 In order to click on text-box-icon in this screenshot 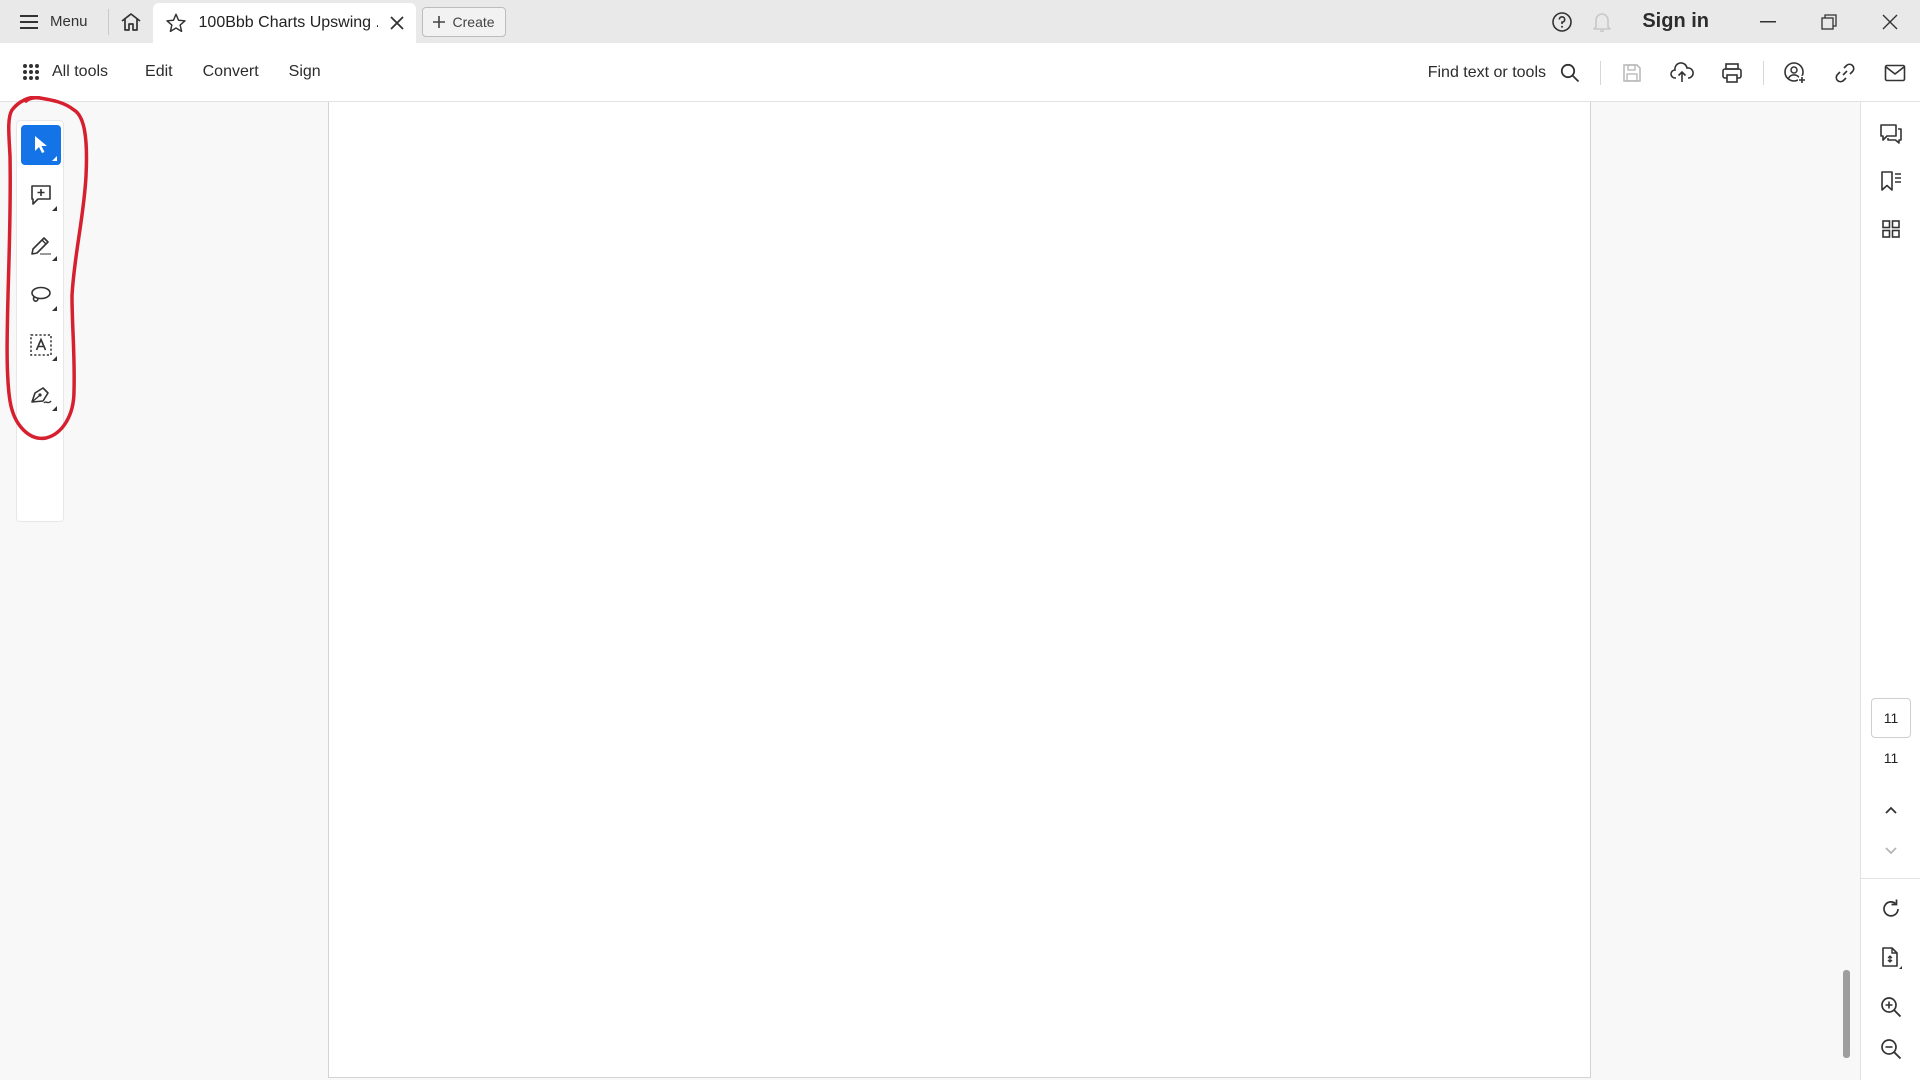, I will do `click(41, 345)`.